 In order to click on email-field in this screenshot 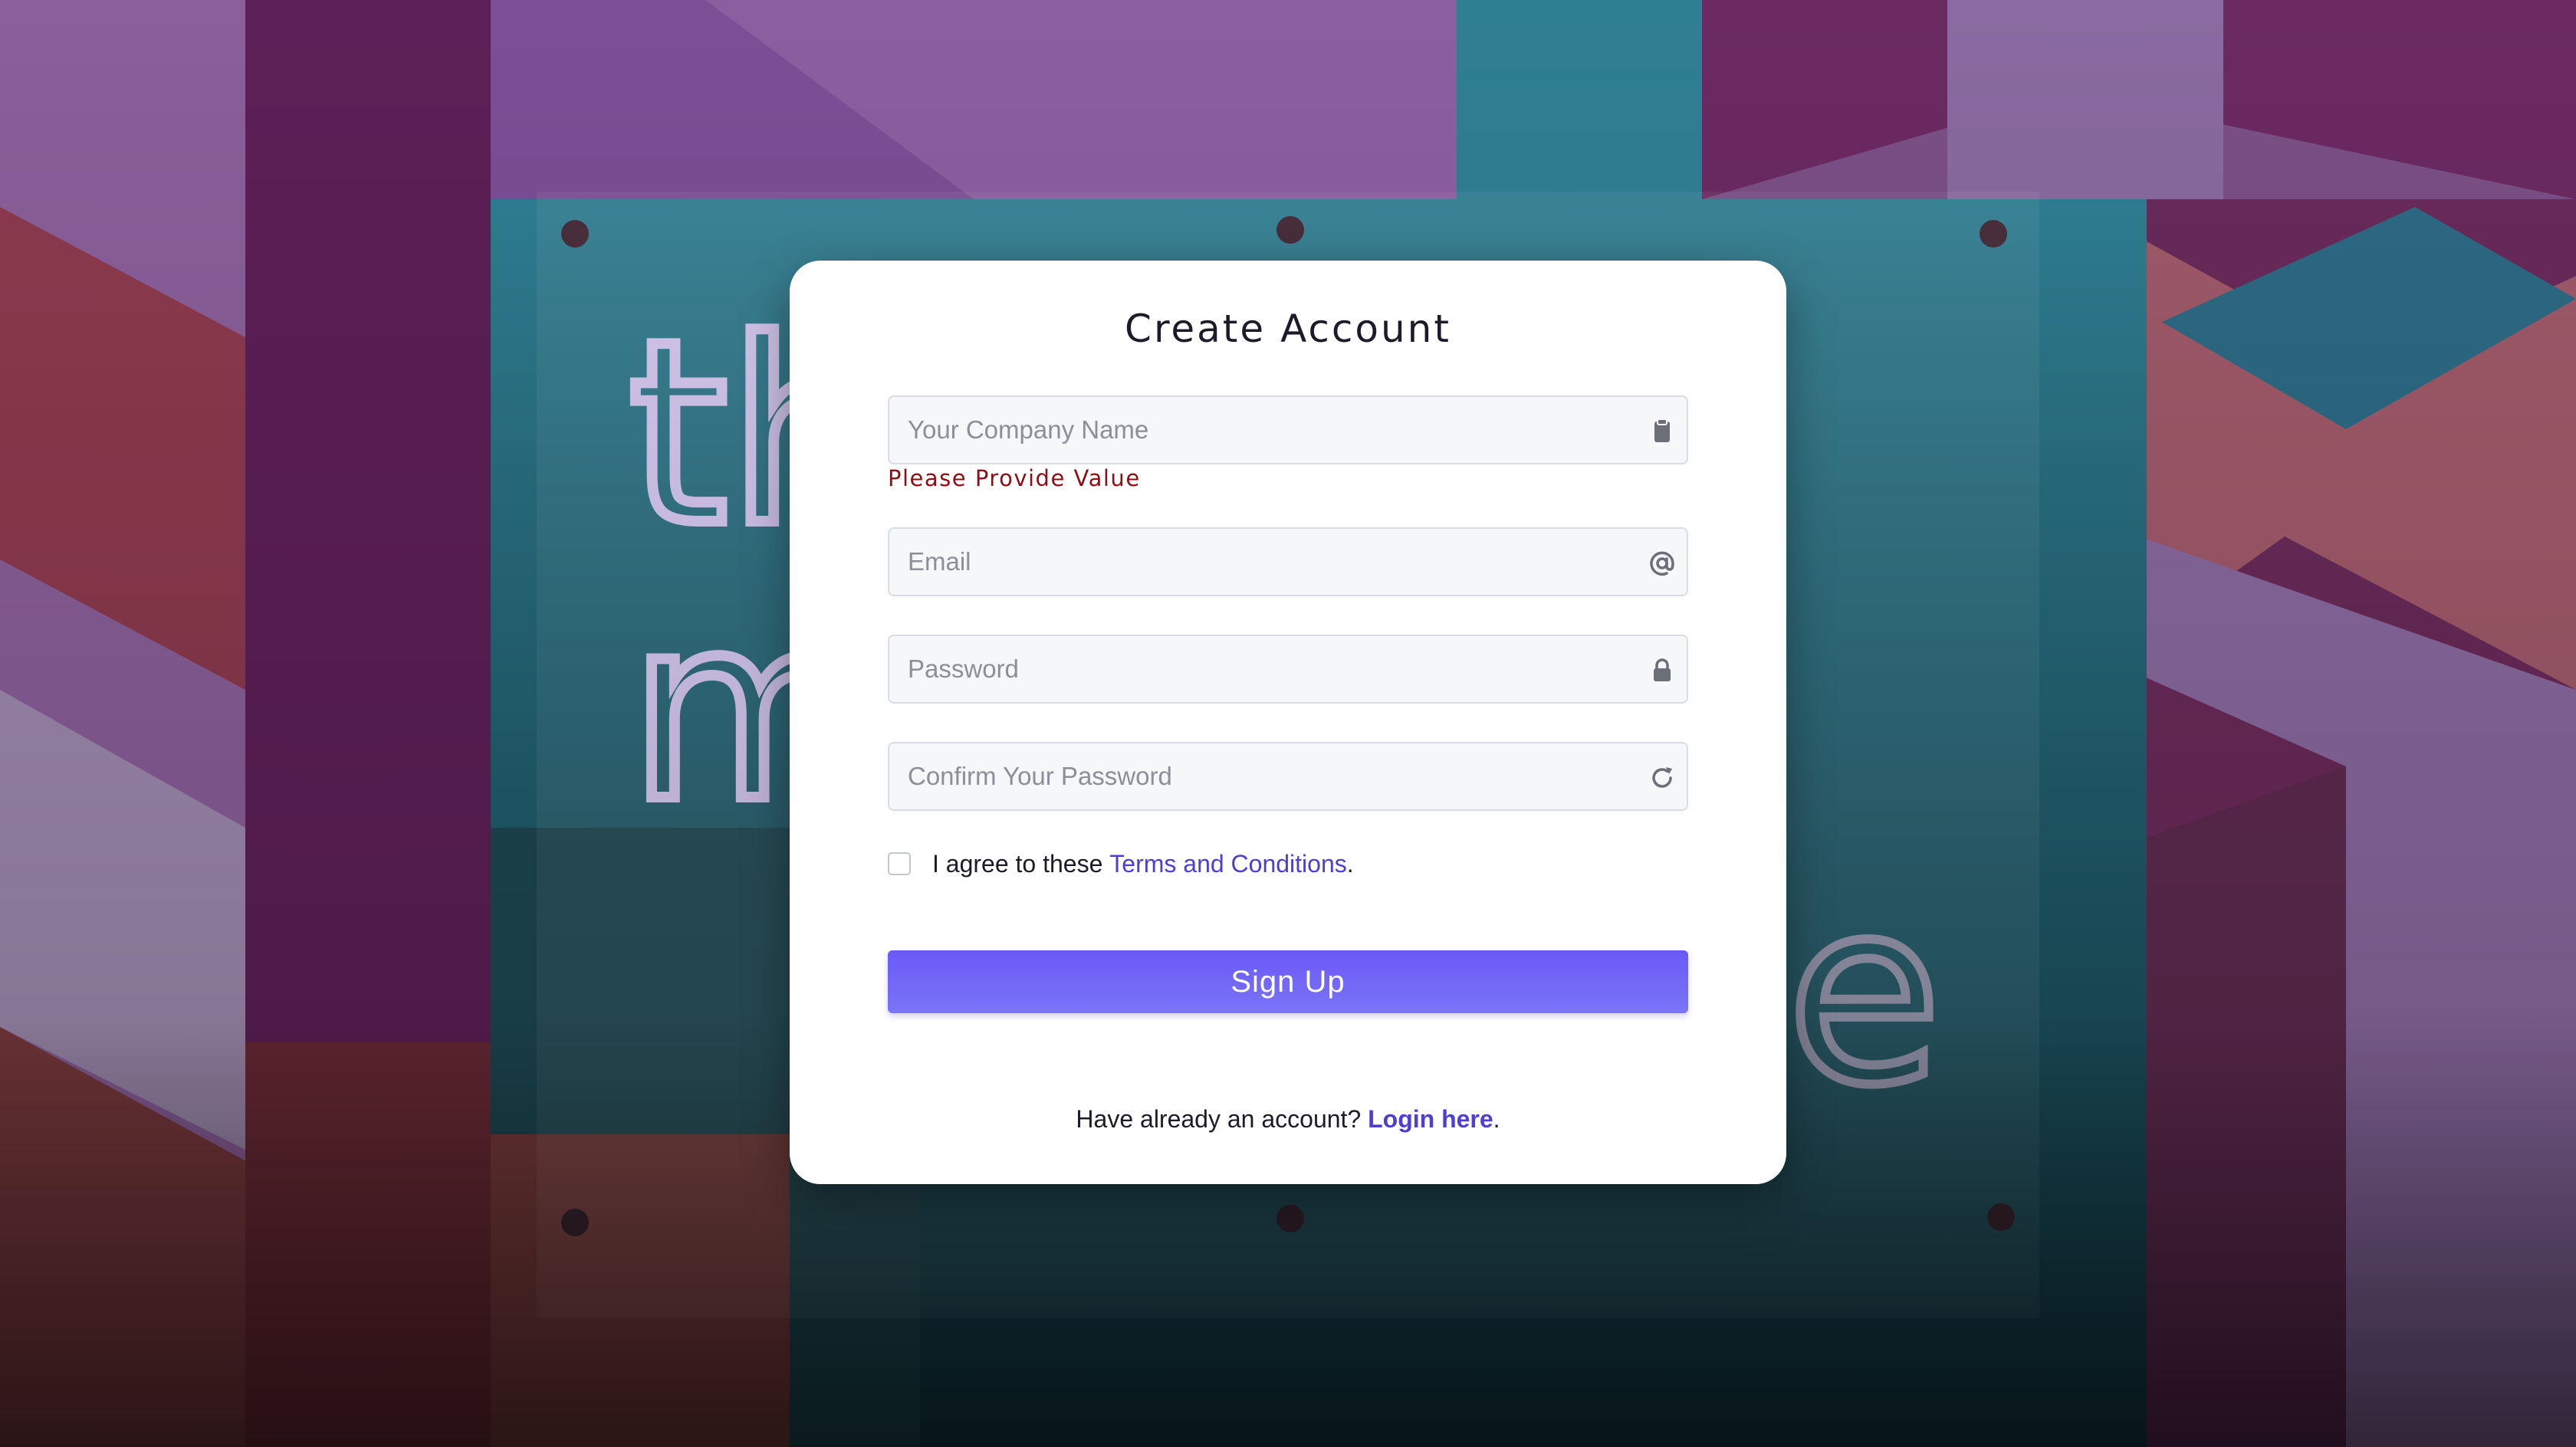, I will do `click(1288, 562)`.